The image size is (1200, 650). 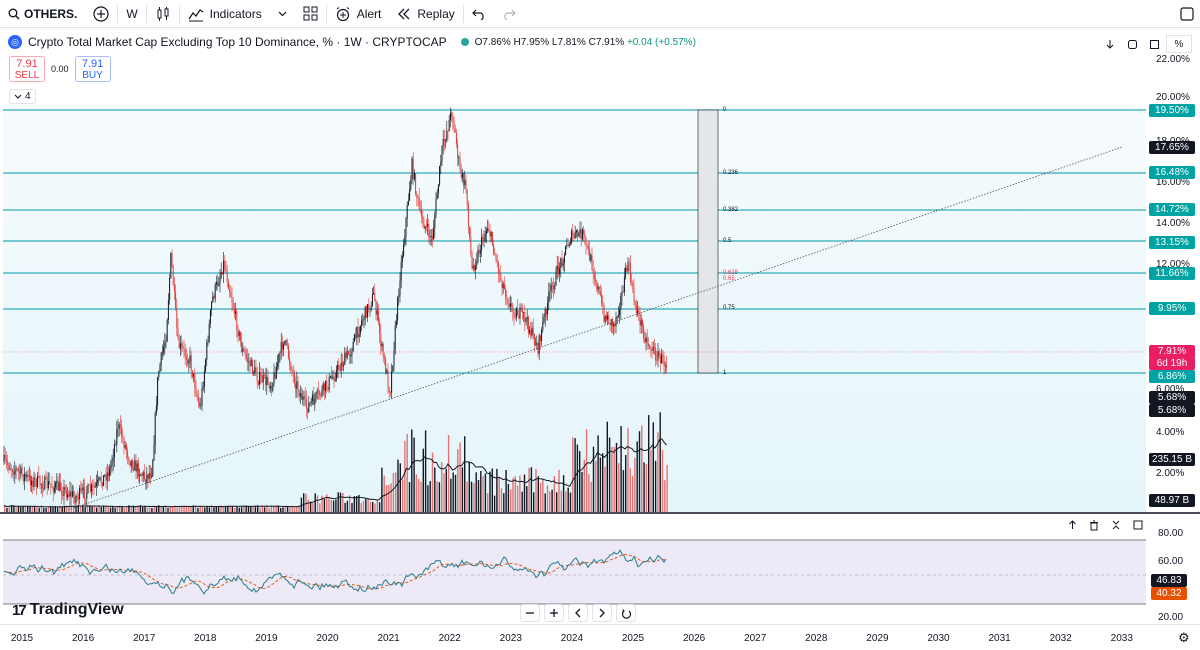 What do you see at coordinates (1179, 44) in the screenshot?
I see `percent-scale-button: %` at bounding box center [1179, 44].